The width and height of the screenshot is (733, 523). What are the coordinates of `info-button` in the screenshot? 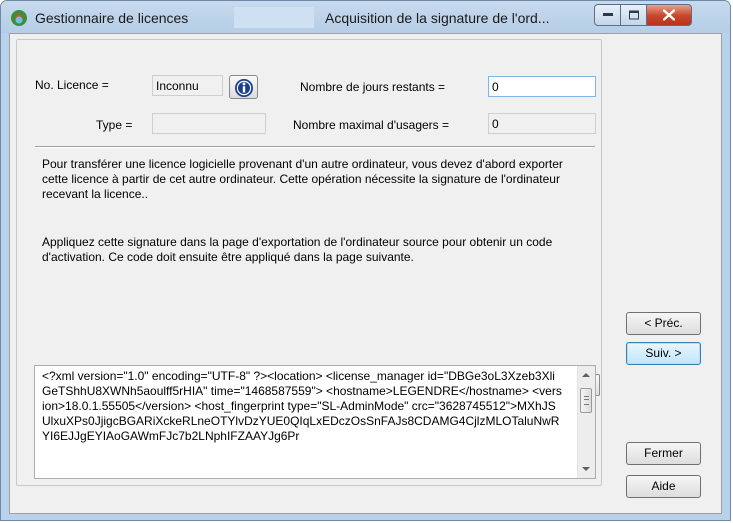 It's located at (243, 87).